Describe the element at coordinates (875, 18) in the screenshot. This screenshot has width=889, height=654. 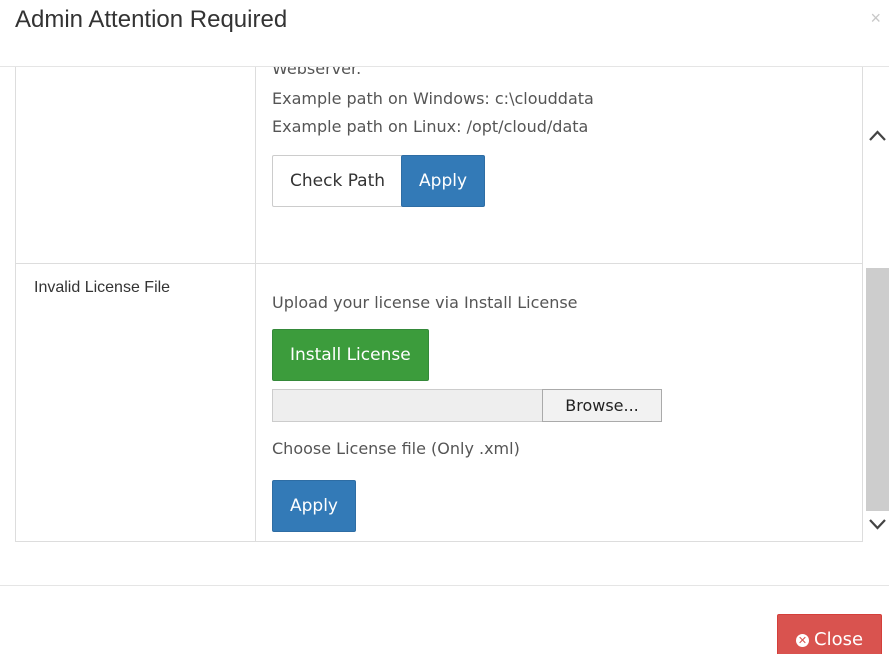
I see `close-icon: ×` at that location.